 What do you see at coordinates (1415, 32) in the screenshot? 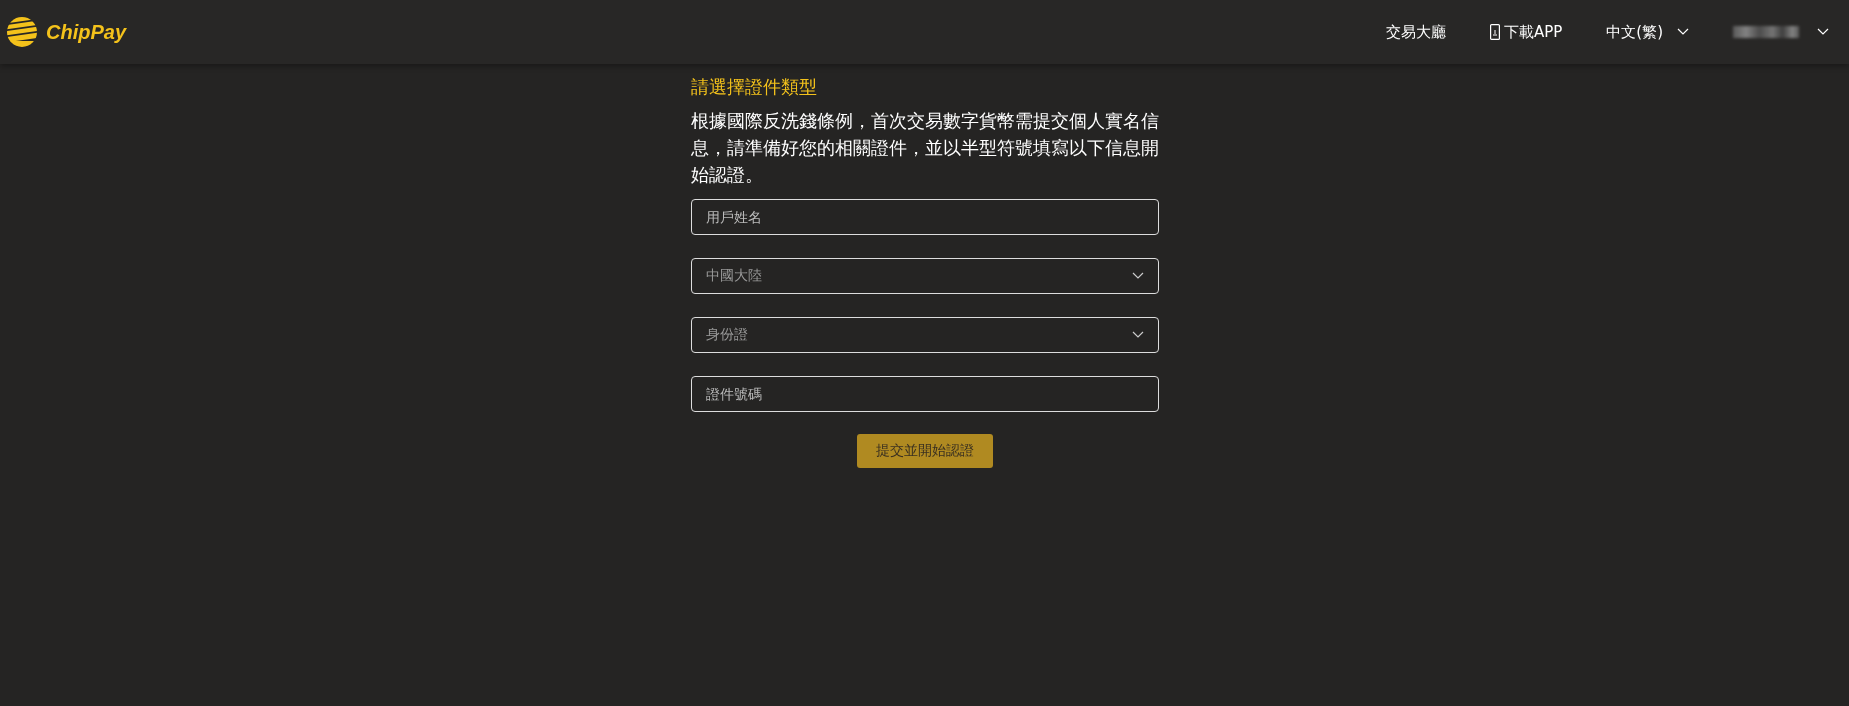
I see `nav-link: 交易大廳` at bounding box center [1415, 32].